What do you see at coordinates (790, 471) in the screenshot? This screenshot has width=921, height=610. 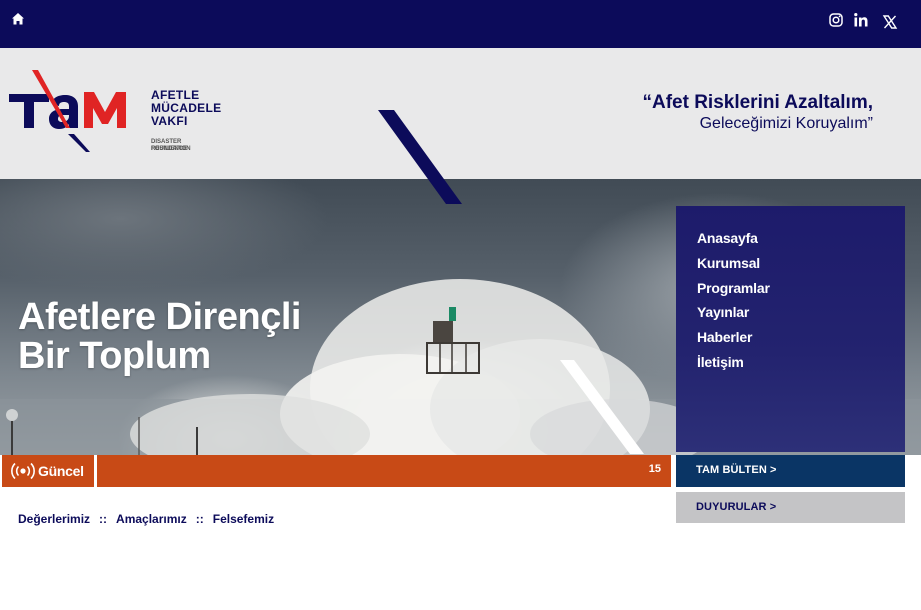 I see `tam-bulten-button: TAM BÜLTEN >` at bounding box center [790, 471].